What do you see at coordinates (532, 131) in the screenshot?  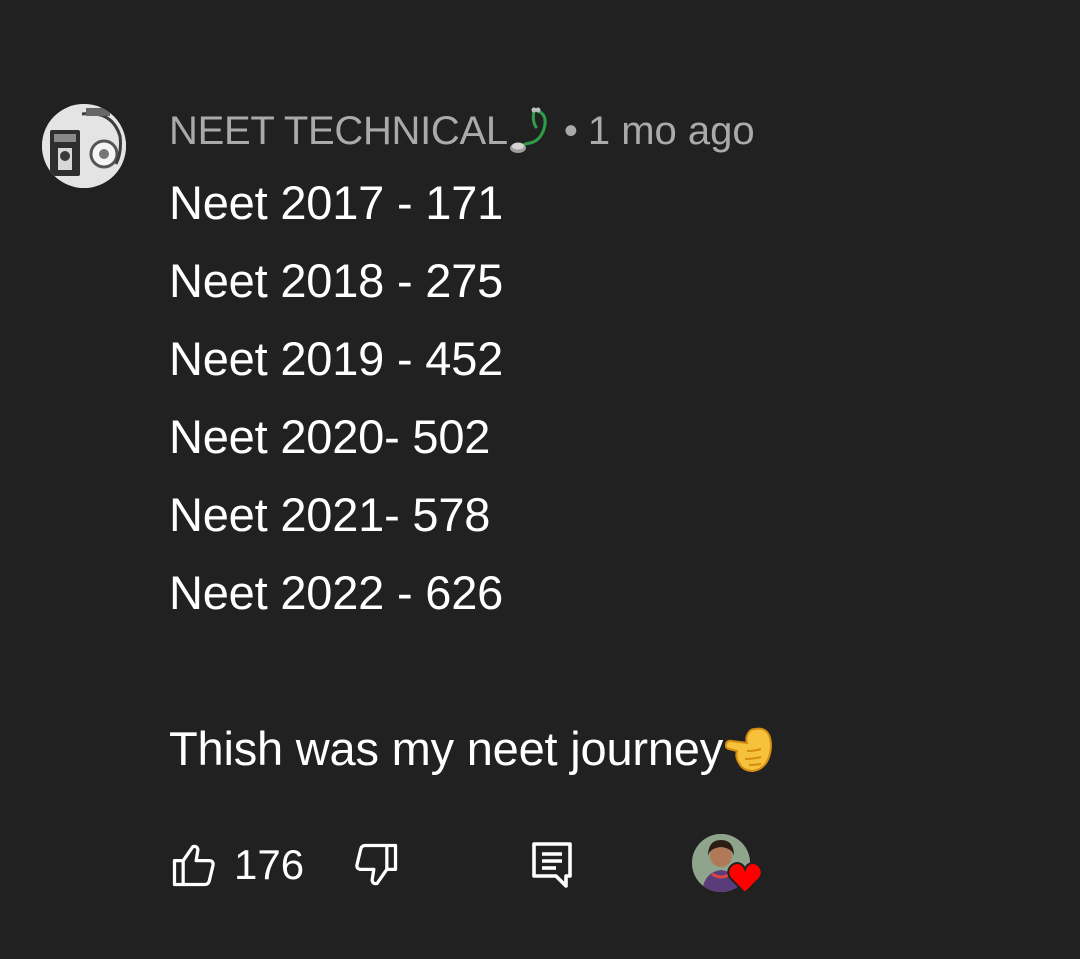 I see `stethoscope-icon` at bounding box center [532, 131].